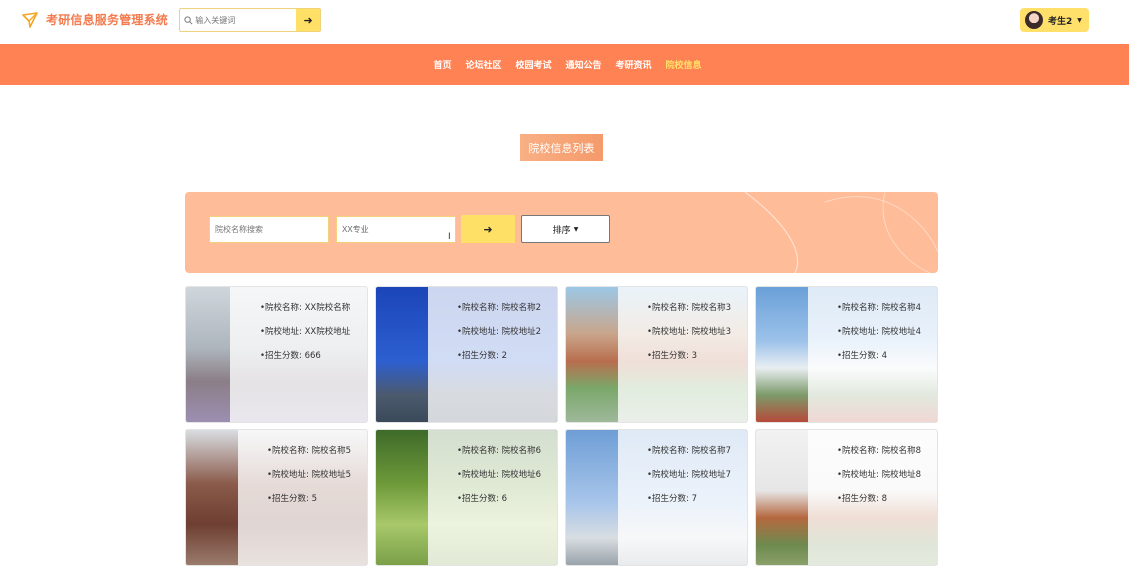  I want to click on school-address: 院校地址: 院校地址6, so click(499, 475).